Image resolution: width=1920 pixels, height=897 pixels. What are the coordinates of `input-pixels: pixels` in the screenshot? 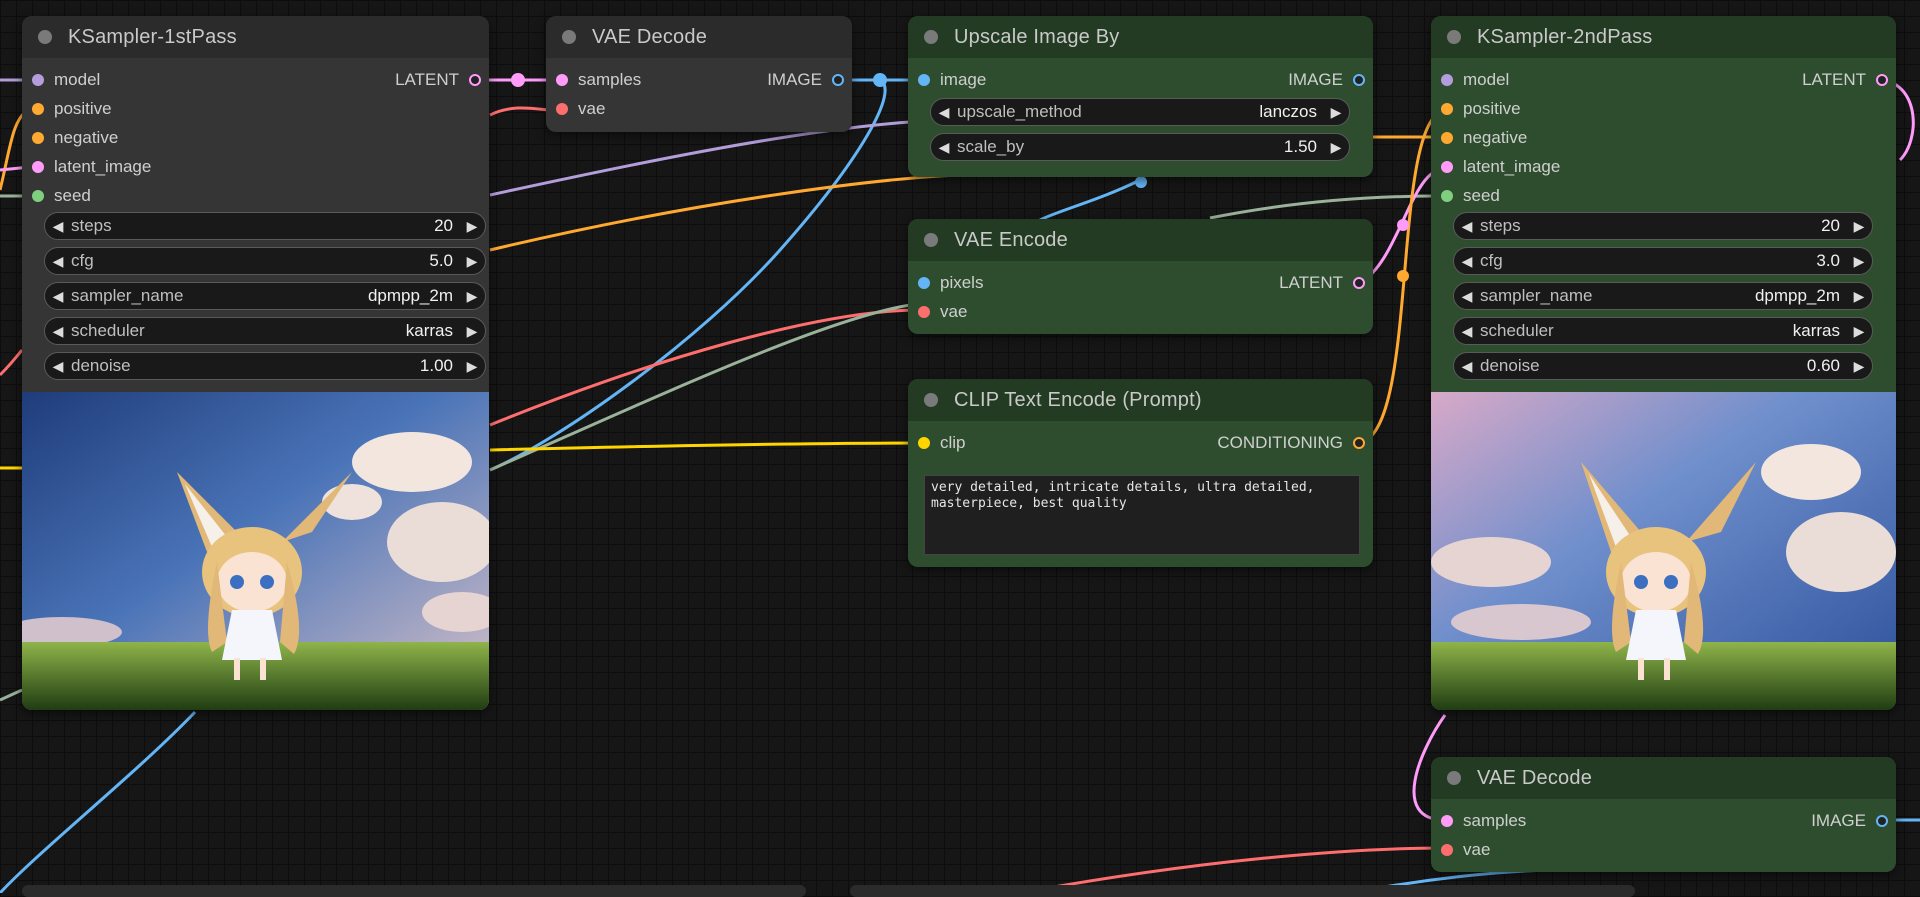 It's located at (950, 283).